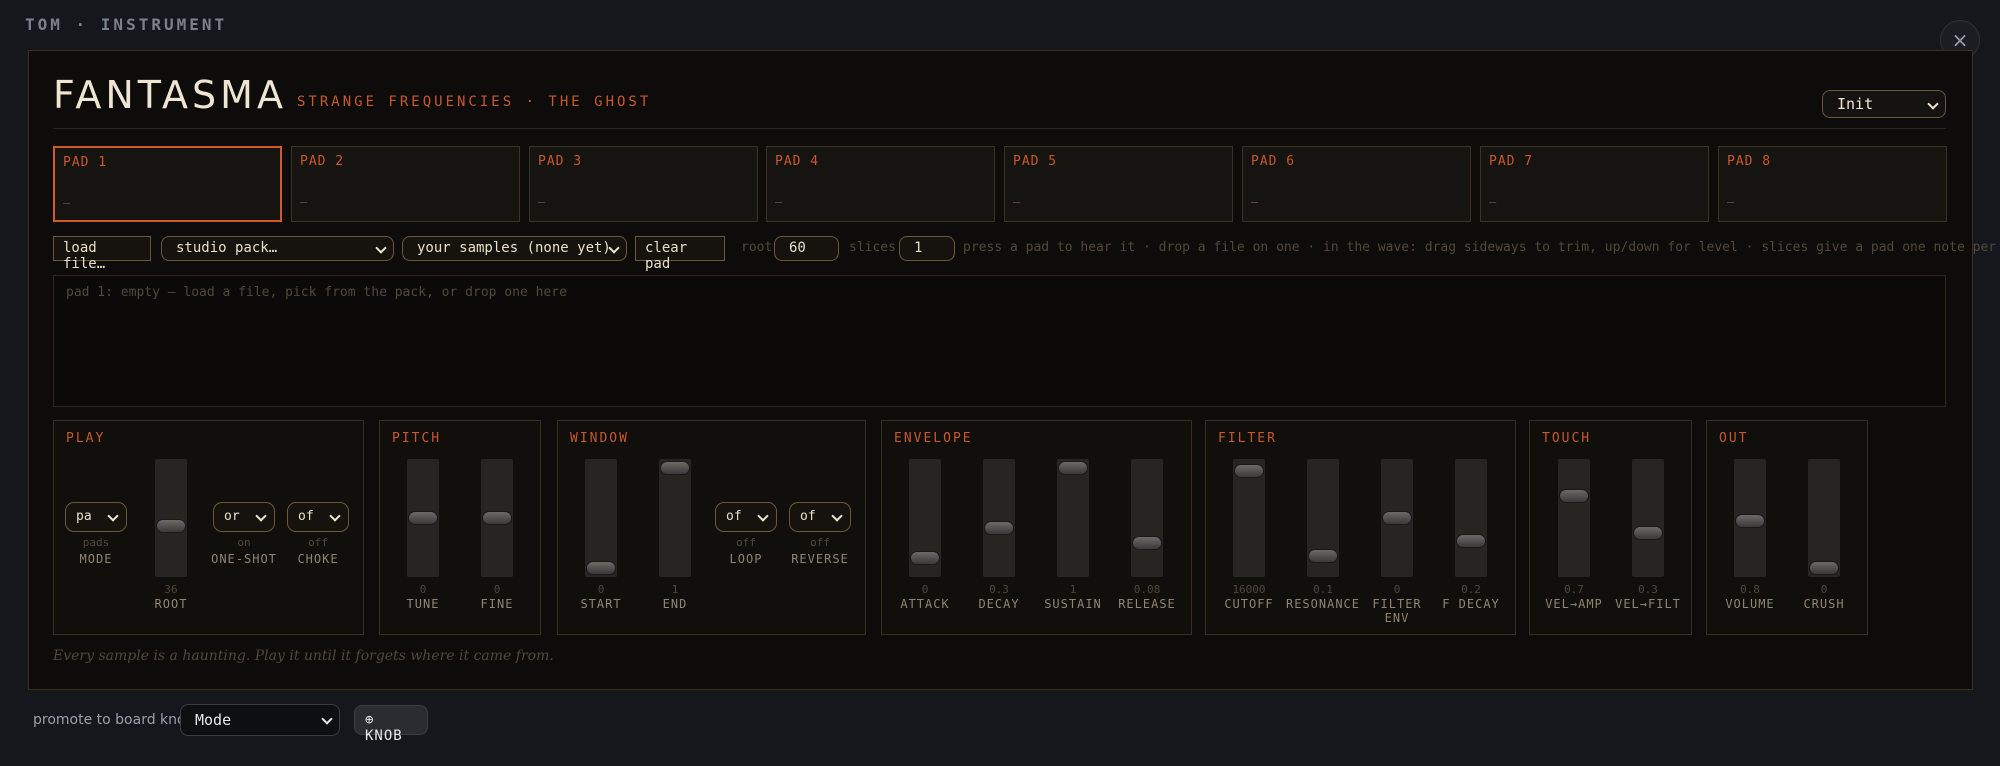 The height and width of the screenshot is (766, 2000). Describe the element at coordinates (260, 720) in the screenshot. I see `promote-select: Mode` at that location.